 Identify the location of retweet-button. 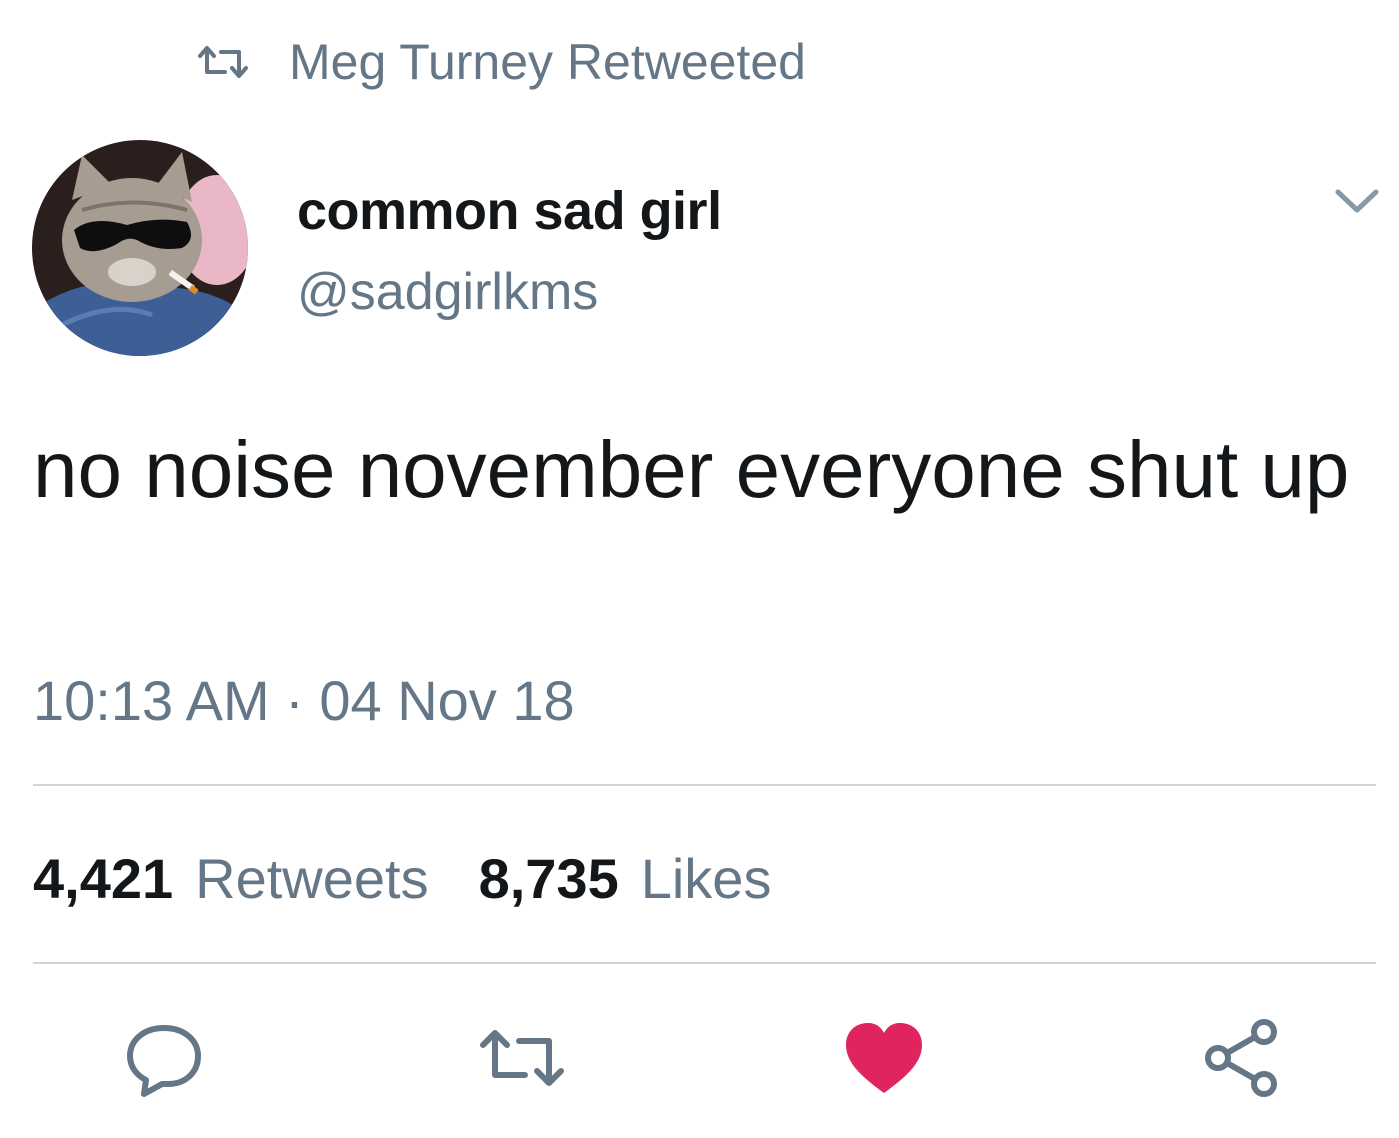
(522, 1060).